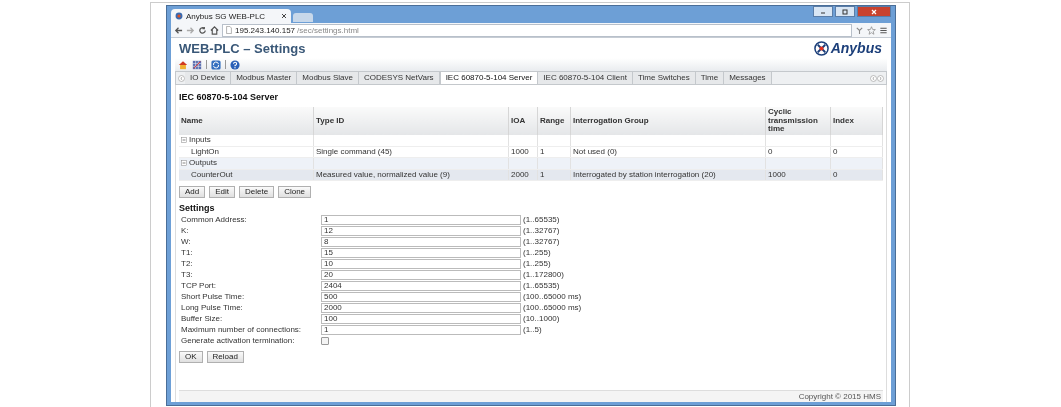 This screenshot has height=407, width=1061. I want to click on table-cell: Not used (0), so click(668, 151).